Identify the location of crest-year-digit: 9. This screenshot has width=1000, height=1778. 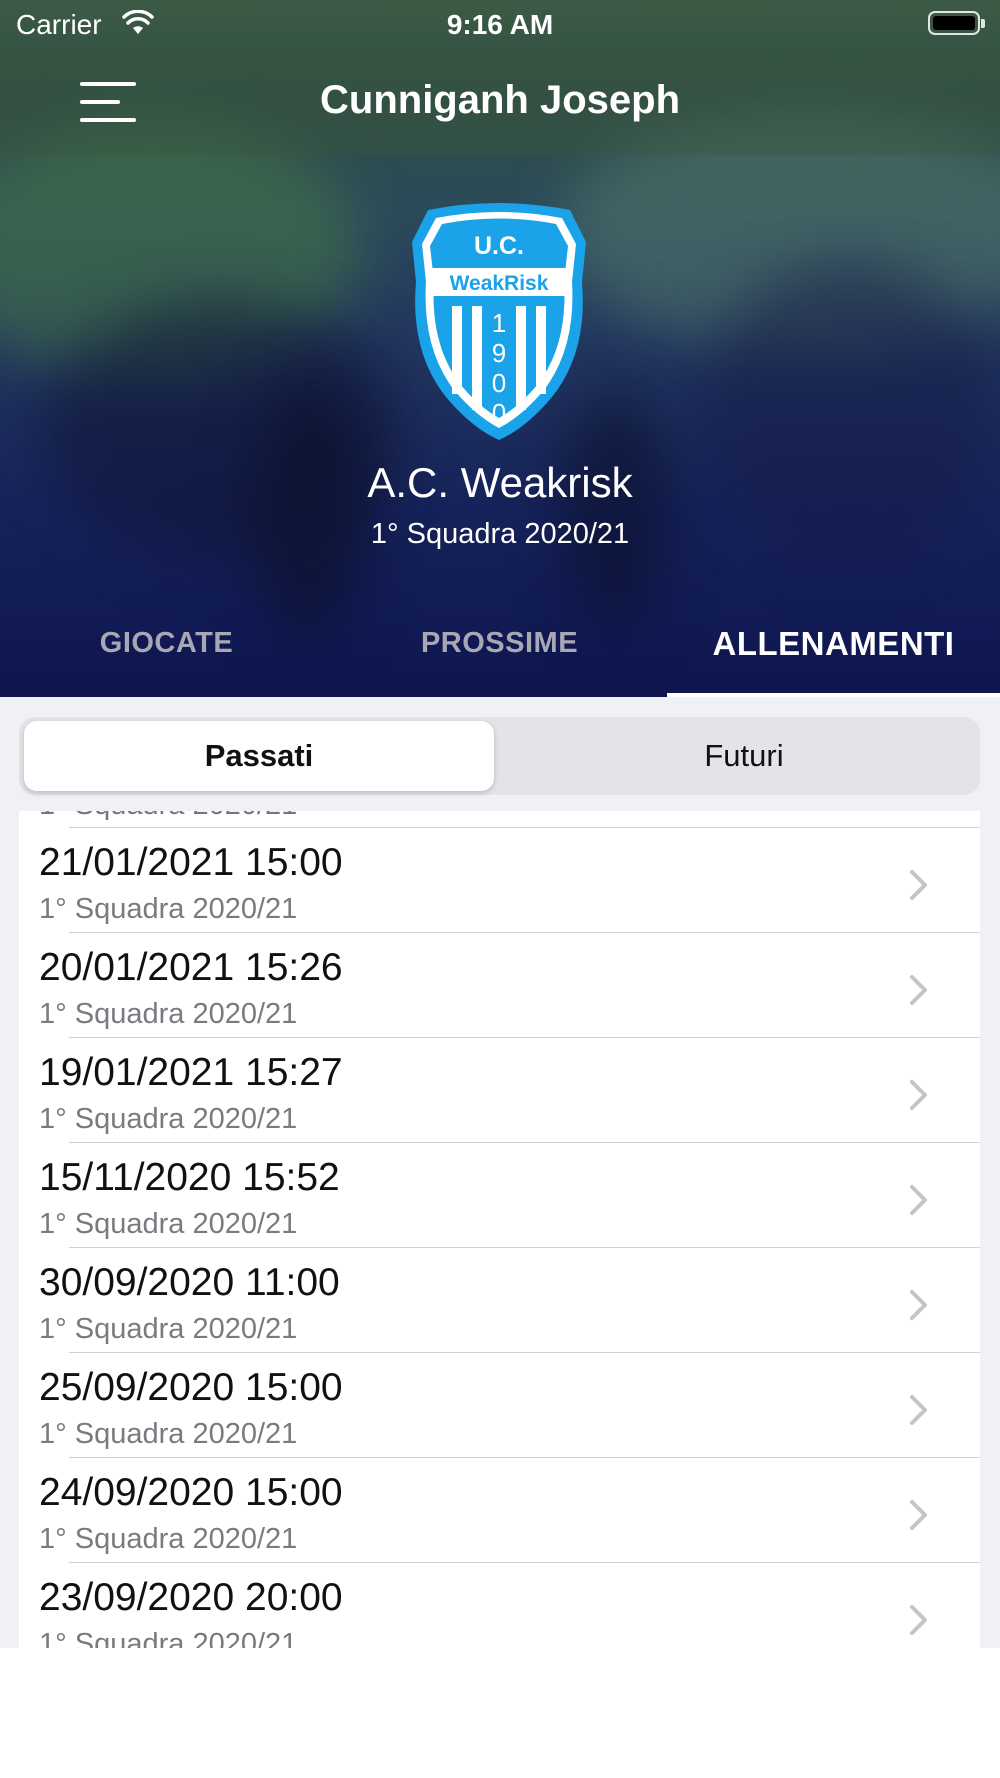
(499, 353).